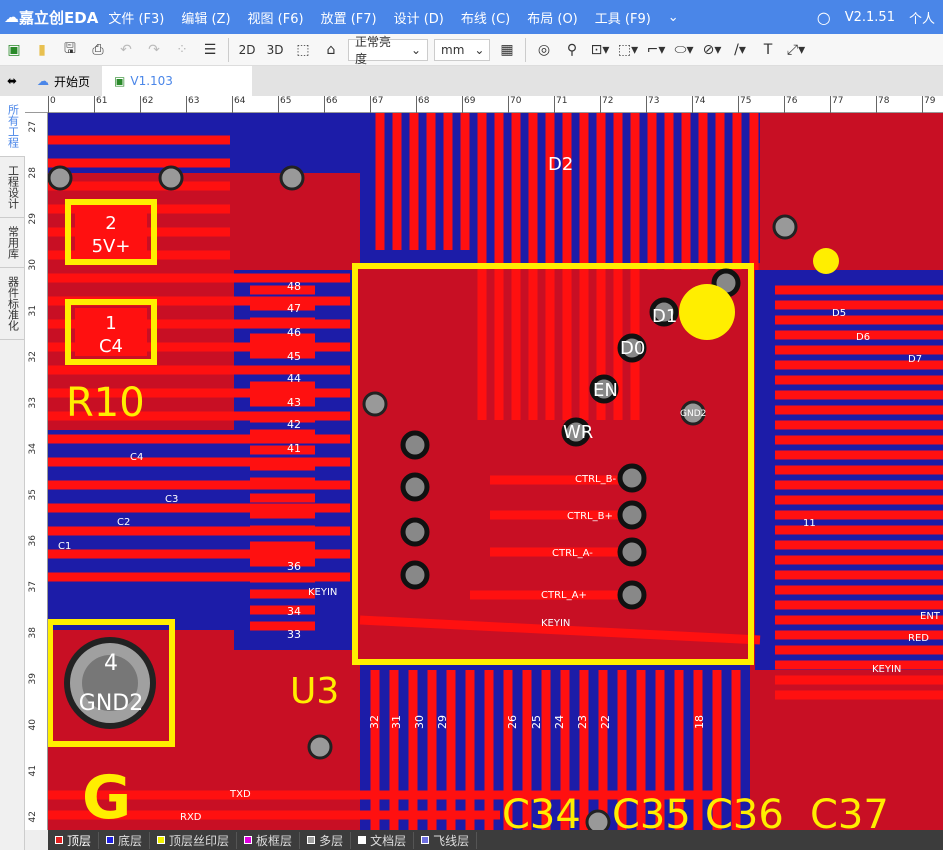  What do you see at coordinates (12, 81) in the screenshot?
I see `pin-icon: ⬌` at bounding box center [12, 81].